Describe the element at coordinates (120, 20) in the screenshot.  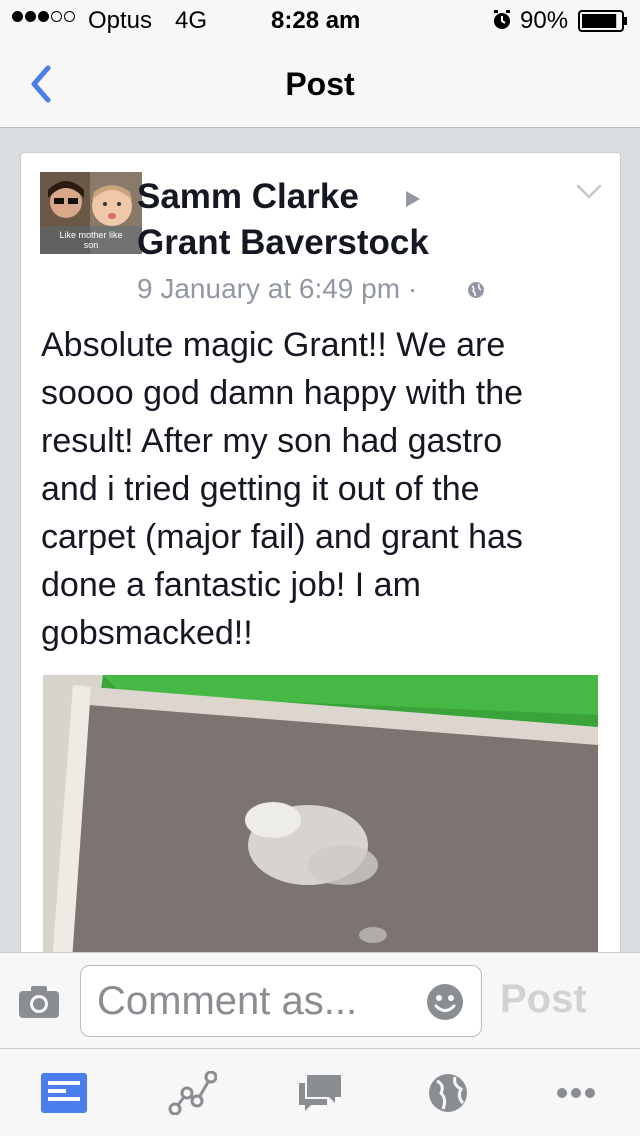
I see `carrier-name: Optus` at that location.